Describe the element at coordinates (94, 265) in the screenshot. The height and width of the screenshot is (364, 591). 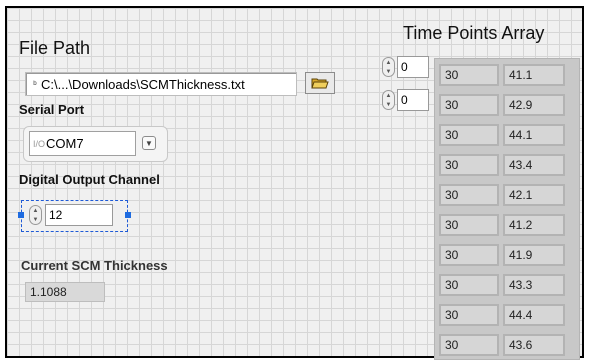
I see `current-thickness-label: Current SCM Thickness` at that location.